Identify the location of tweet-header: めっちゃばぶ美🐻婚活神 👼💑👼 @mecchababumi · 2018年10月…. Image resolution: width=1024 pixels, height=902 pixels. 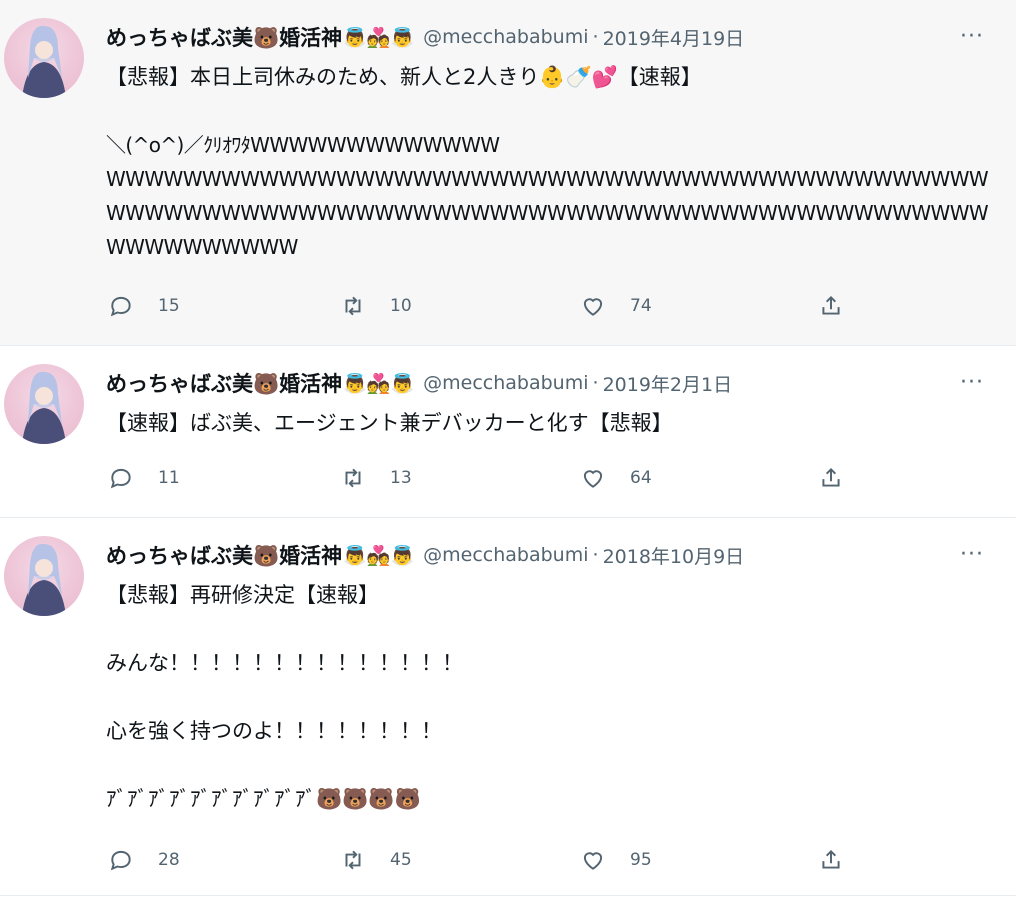
(425, 555).